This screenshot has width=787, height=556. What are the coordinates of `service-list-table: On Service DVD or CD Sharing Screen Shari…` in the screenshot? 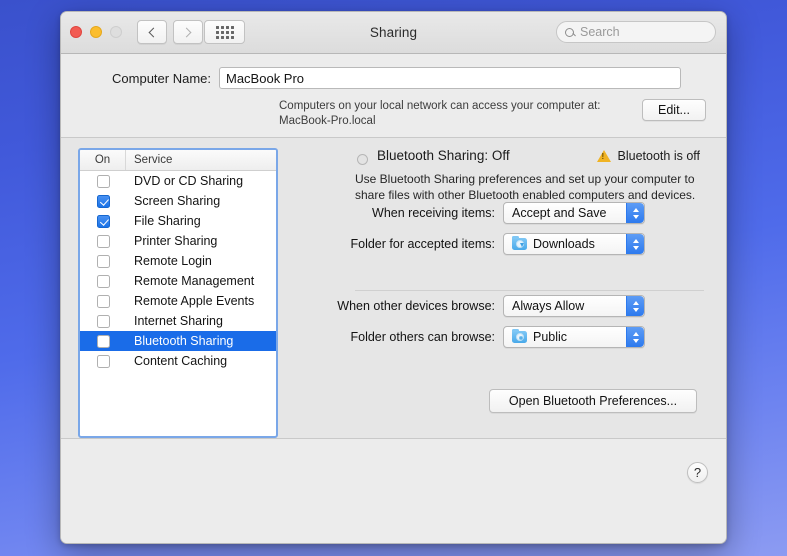 It's located at (178, 293).